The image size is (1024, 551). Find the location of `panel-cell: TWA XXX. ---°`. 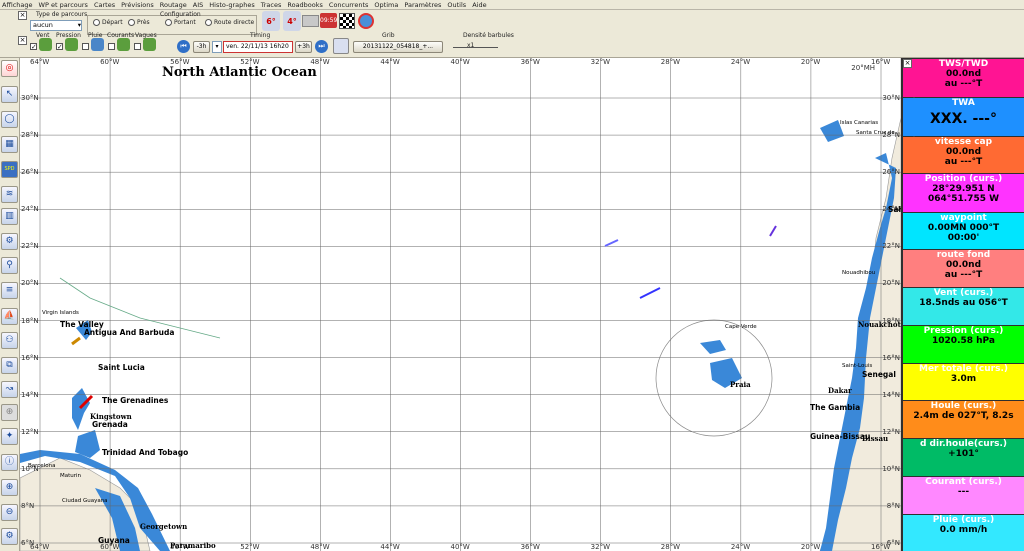

panel-cell: TWA XXX. ---° is located at coordinates (963, 117).